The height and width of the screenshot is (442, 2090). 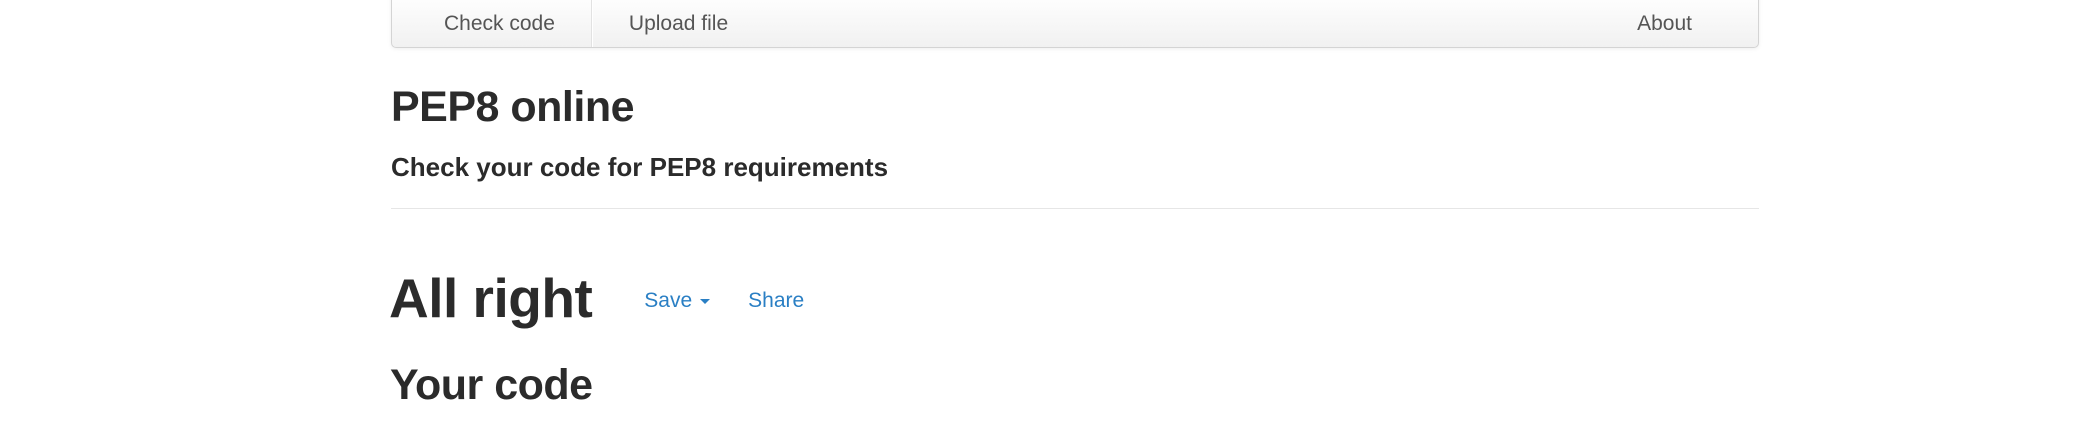 I want to click on your-code-heading: Your code, so click(x=491, y=385).